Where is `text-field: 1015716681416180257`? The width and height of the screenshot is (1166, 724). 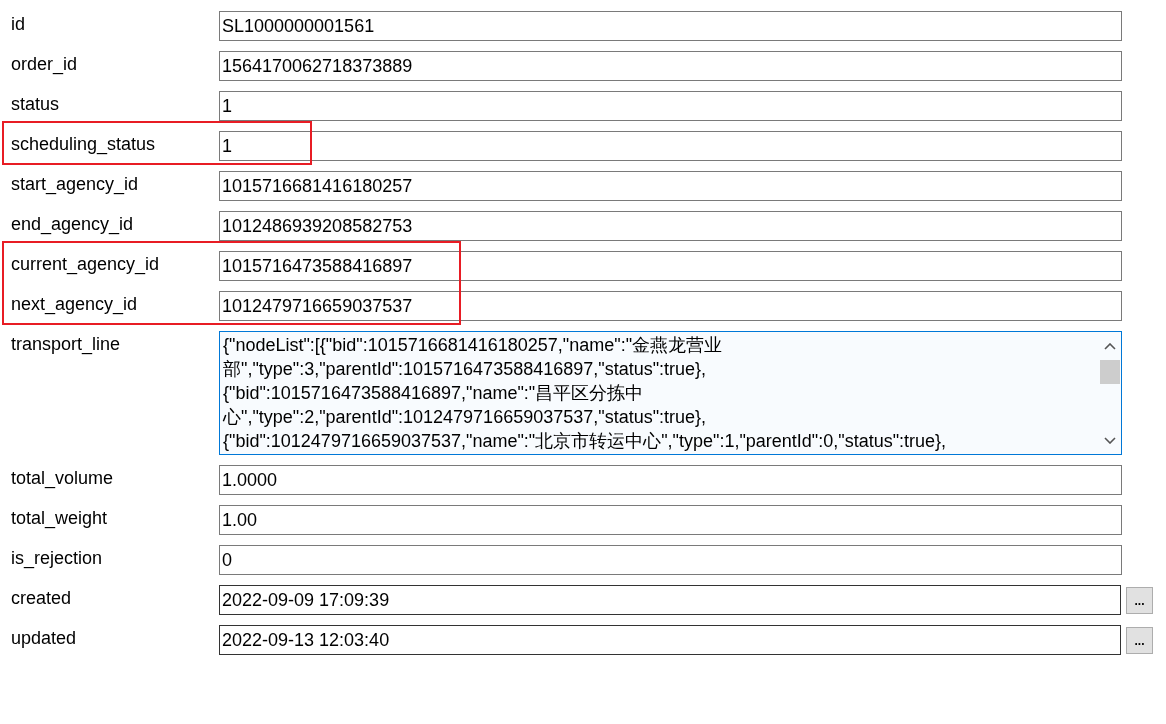 text-field: 1015716681416180257 is located at coordinates (670, 186).